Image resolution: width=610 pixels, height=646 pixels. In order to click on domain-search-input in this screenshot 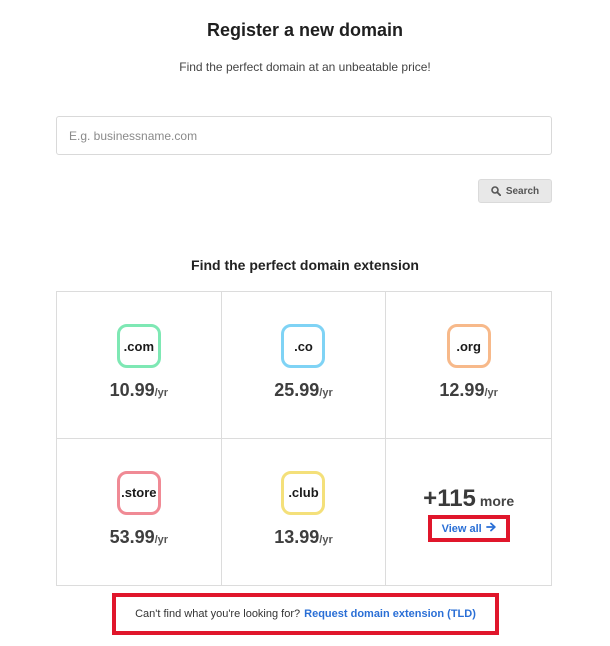, I will do `click(304, 135)`.